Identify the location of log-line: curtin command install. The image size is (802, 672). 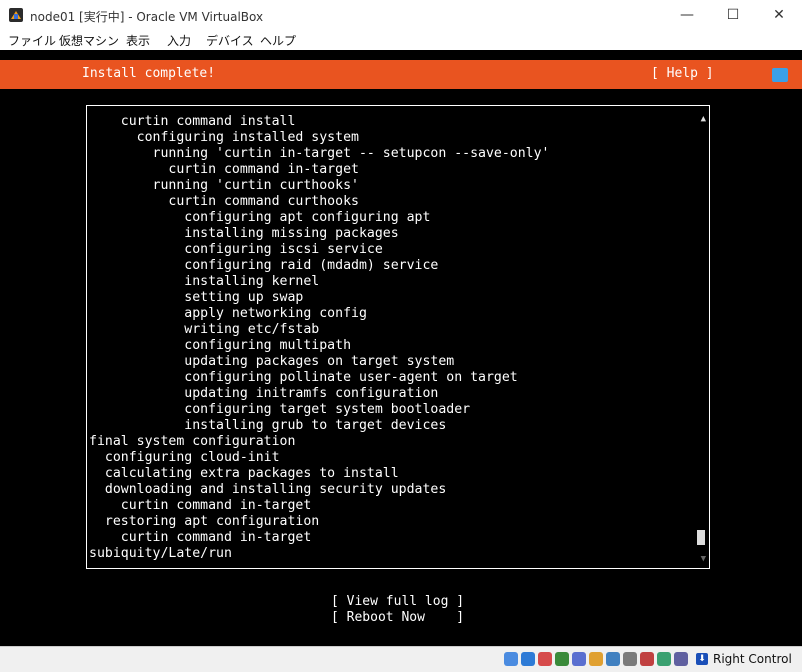
(192, 121).